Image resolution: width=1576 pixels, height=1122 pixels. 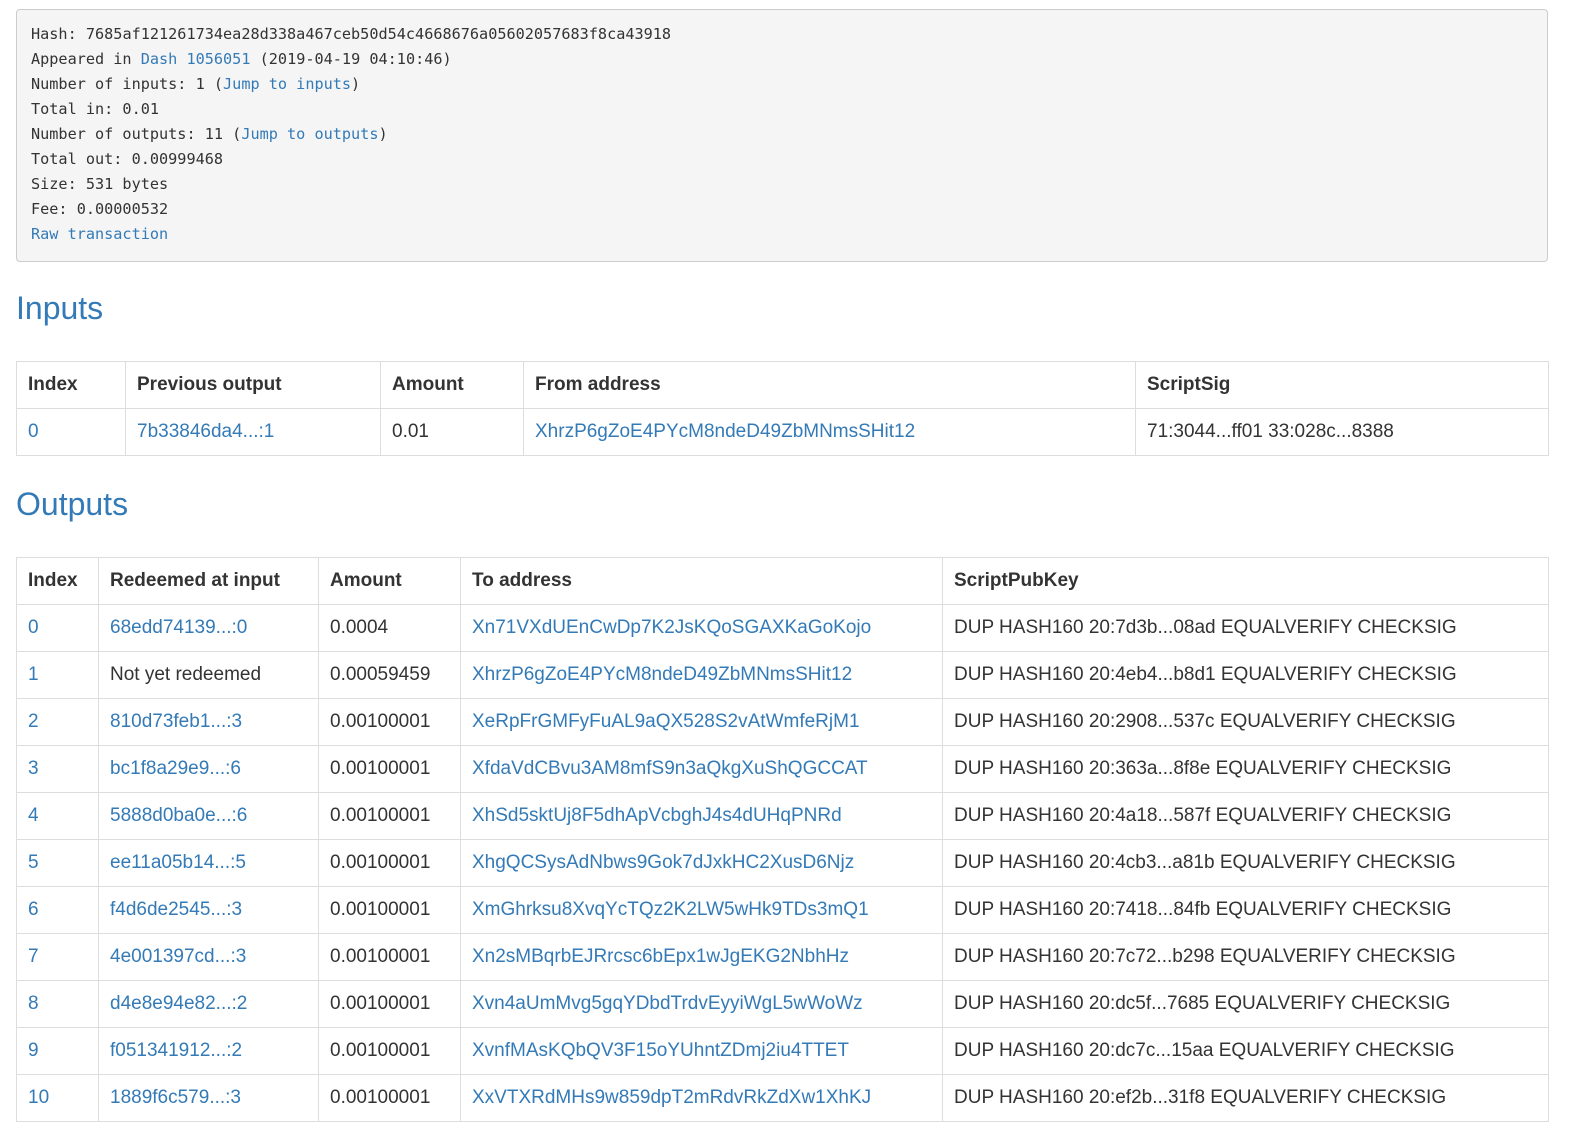 I want to click on input-amount-cell: 0.01, so click(x=452, y=432).